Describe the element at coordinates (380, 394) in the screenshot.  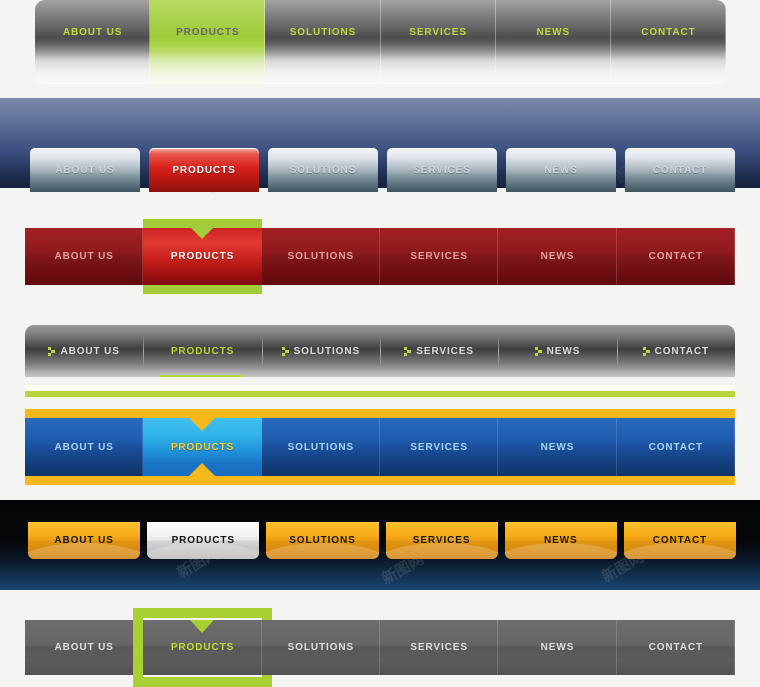
I see `green-underline` at that location.